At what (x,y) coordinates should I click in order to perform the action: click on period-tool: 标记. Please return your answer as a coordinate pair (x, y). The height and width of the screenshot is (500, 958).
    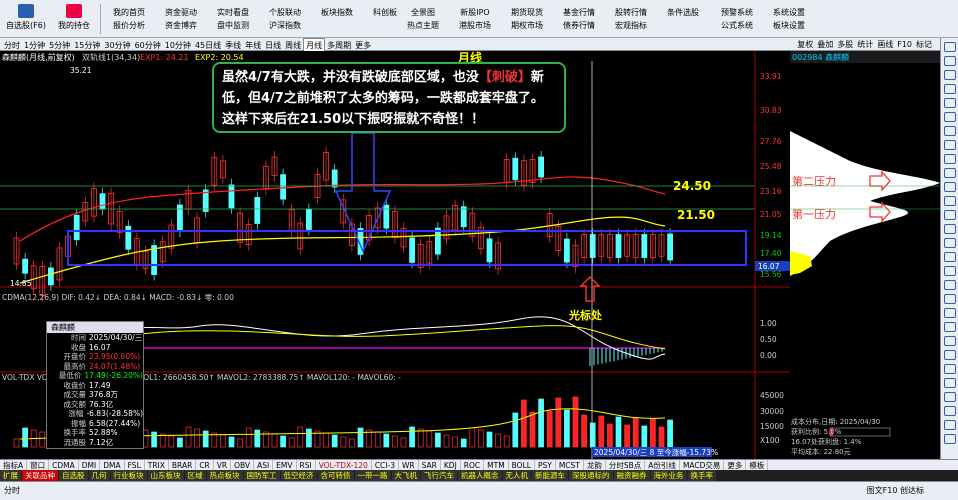
    Looking at the image, I should click on (924, 44).